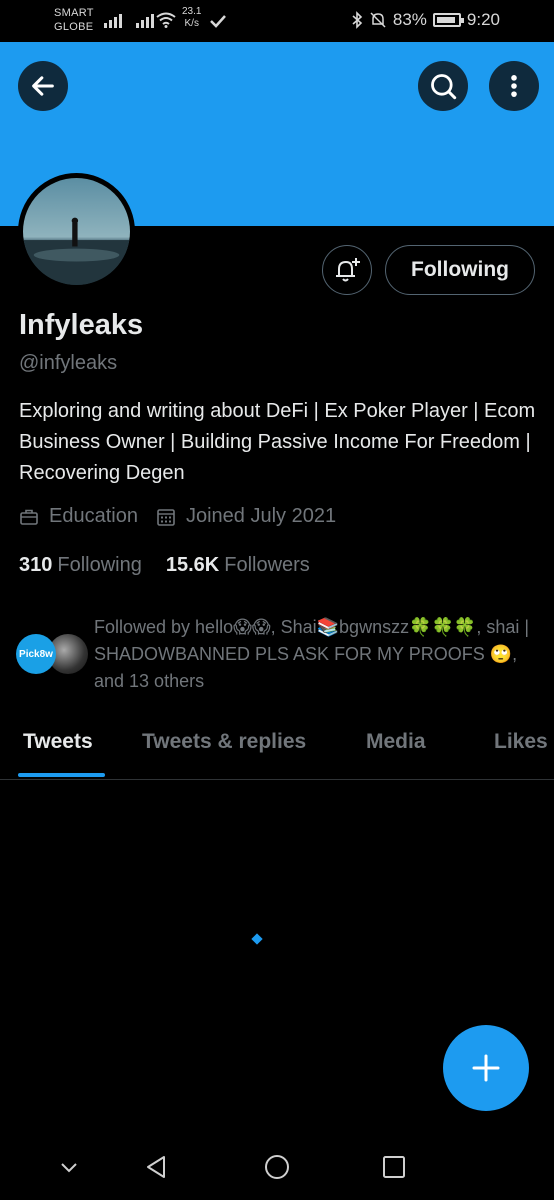 The image size is (554, 1200). I want to click on more-button, so click(514, 86).